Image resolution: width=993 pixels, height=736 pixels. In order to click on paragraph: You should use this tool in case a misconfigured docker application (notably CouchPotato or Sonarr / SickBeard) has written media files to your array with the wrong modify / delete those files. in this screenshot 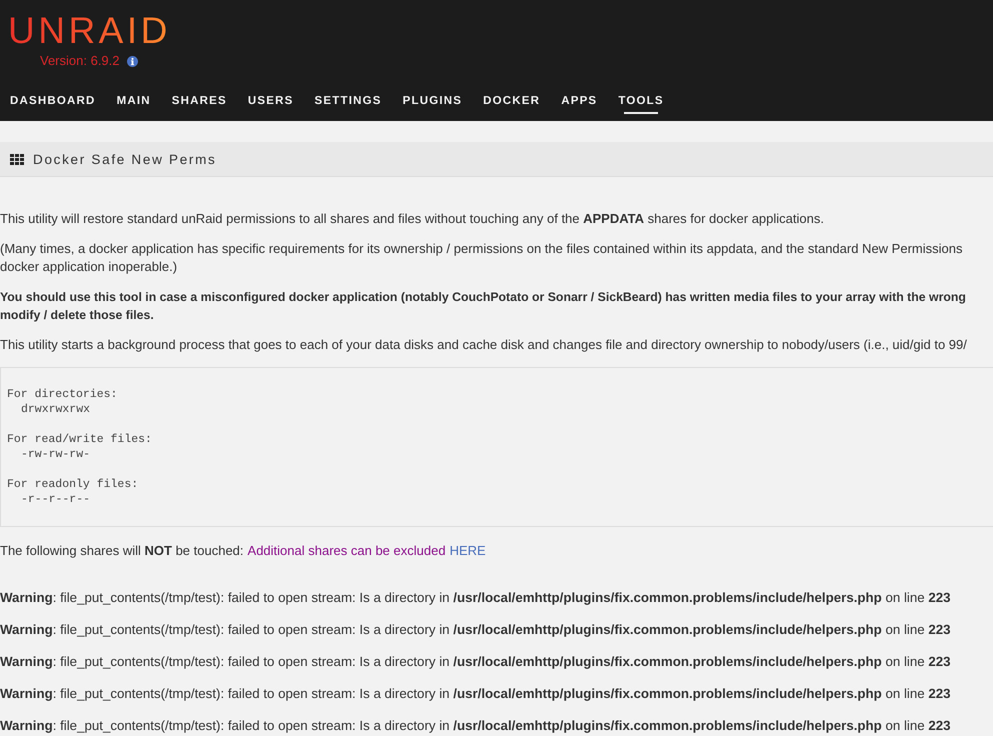, I will do `click(483, 306)`.